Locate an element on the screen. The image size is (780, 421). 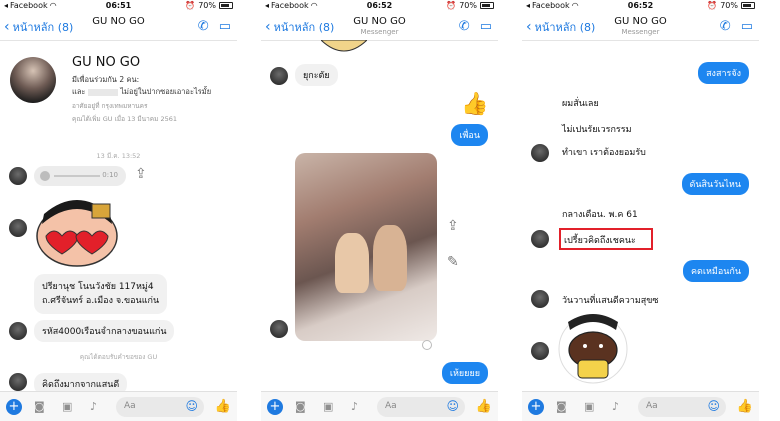
location-line: อาศัยอยู่ที่ กรุงเทพมหานคร is located at coordinates (110, 106).